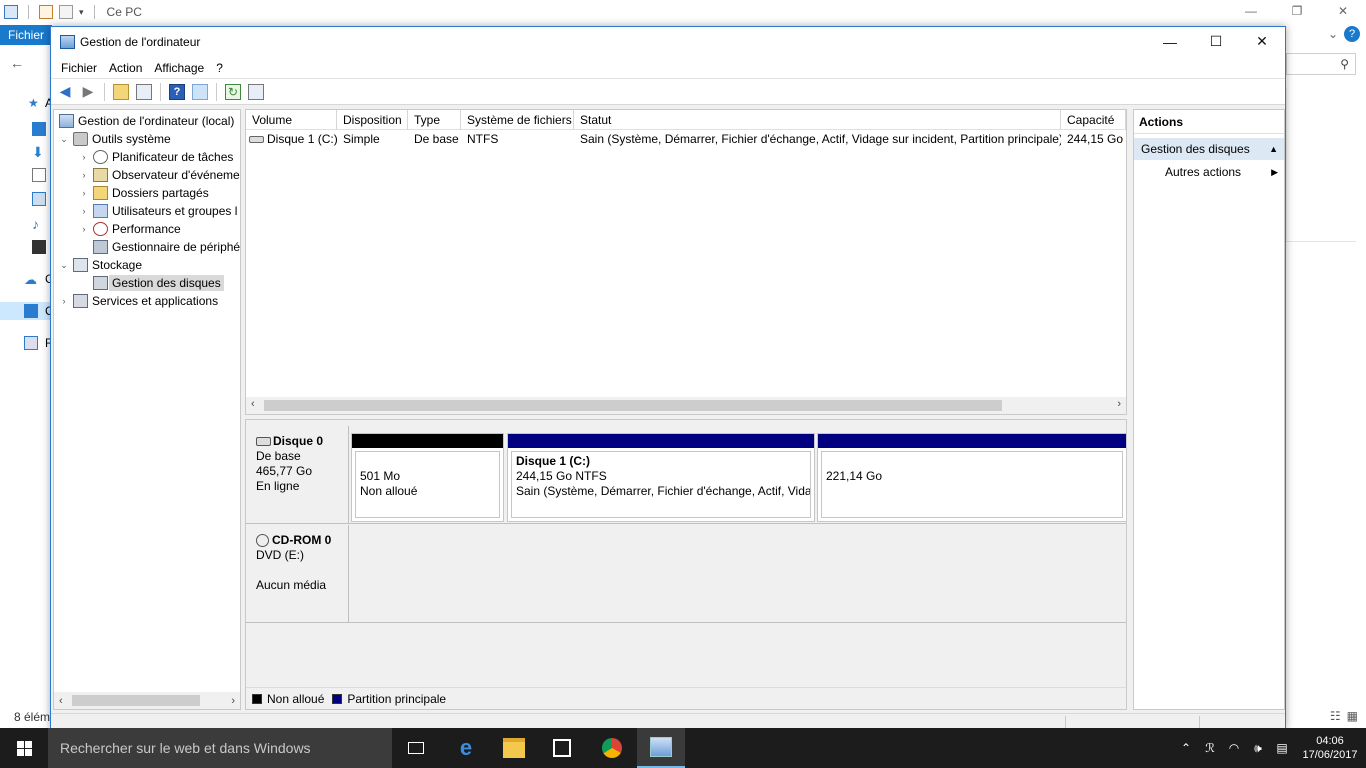 The image size is (1366, 768). Describe the element at coordinates (143, 193) in the screenshot. I see `tree-node-shared-folders: › Dossiers partagés` at that location.